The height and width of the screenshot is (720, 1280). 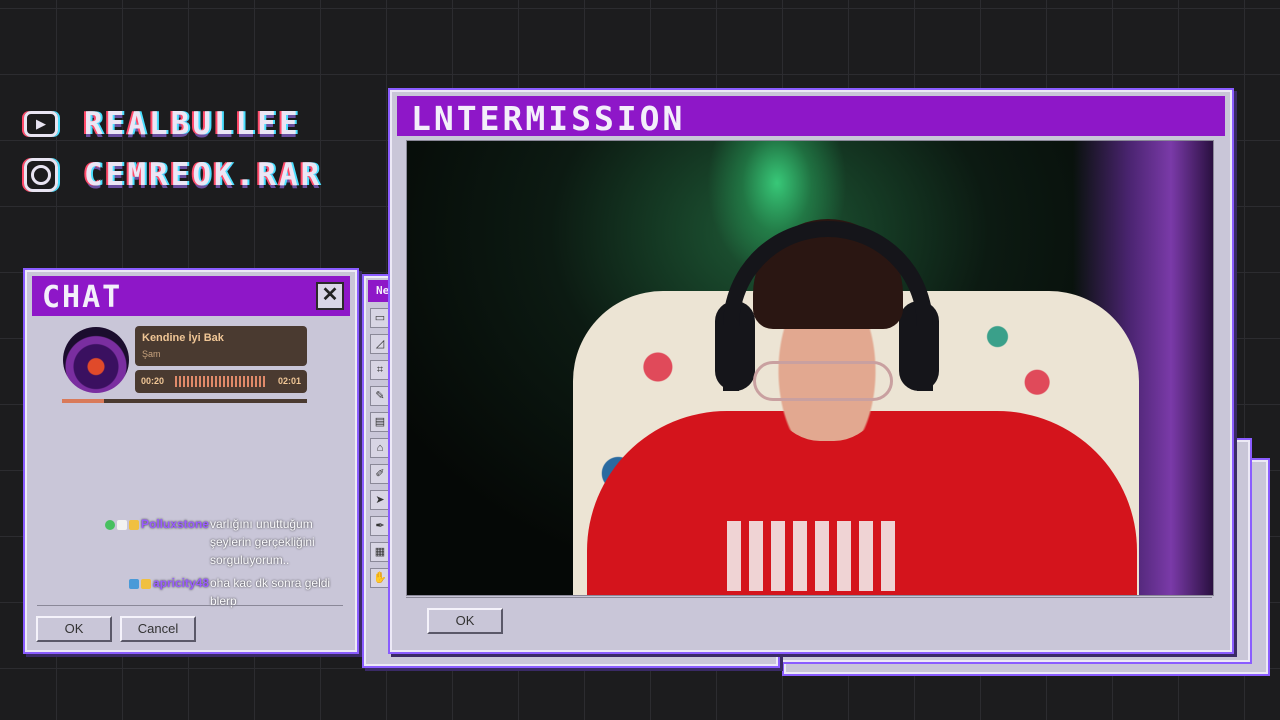 What do you see at coordinates (153, 381) in the screenshot?
I see `elapsed-time: 00:20` at bounding box center [153, 381].